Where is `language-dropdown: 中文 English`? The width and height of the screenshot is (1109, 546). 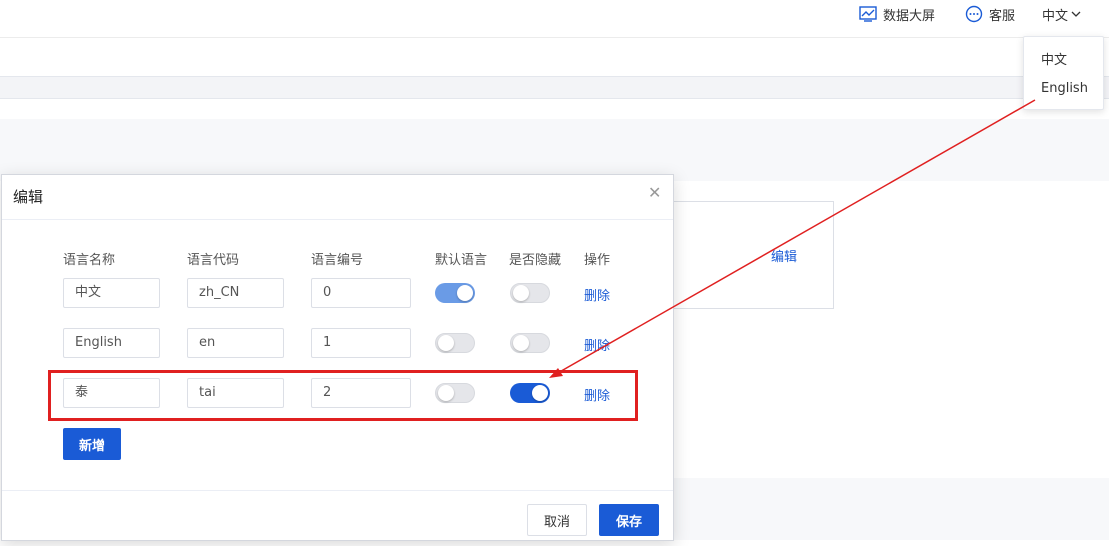
language-dropdown: 中文 English is located at coordinates (1063, 73).